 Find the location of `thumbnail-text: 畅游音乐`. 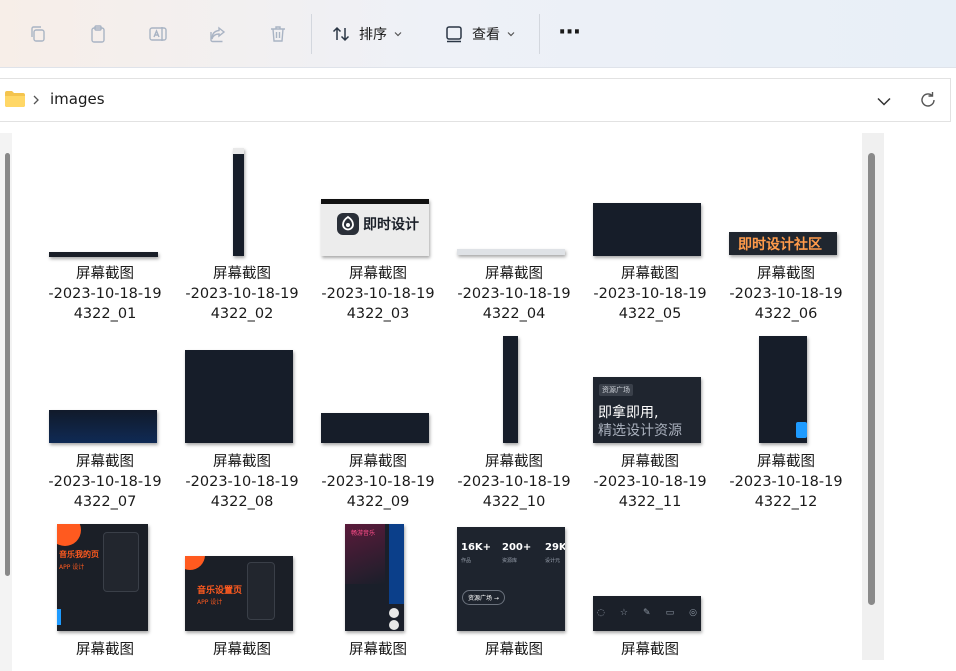

thumbnail-text: 畅游音乐 is located at coordinates (363, 533).